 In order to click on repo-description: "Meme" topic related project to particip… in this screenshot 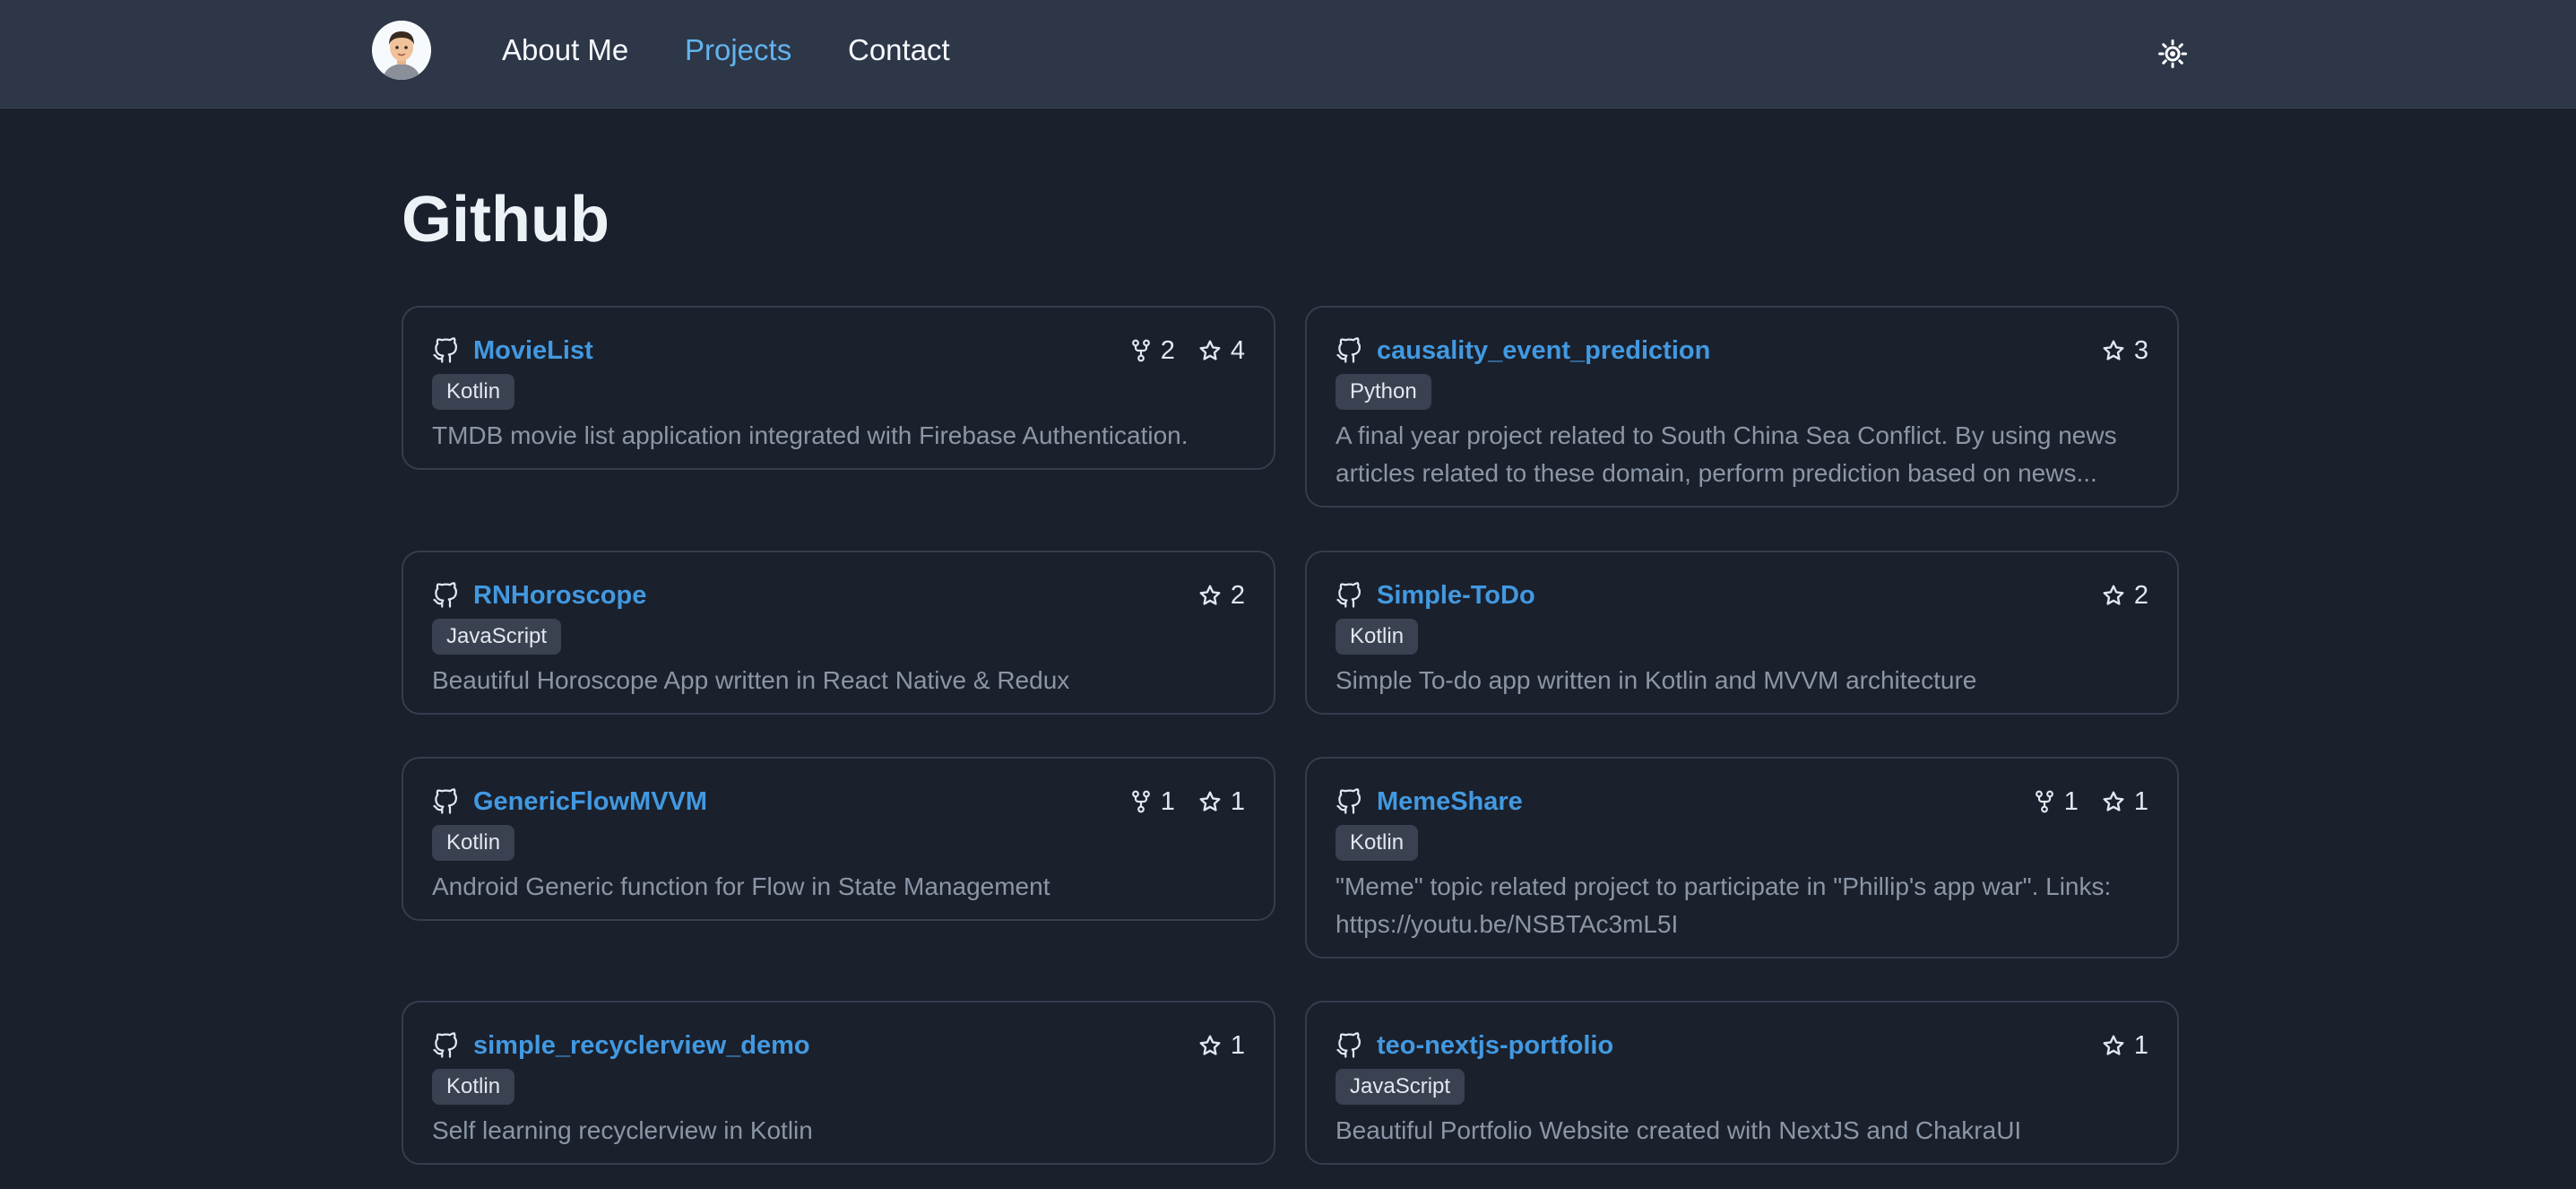, I will do `click(1724, 905)`.